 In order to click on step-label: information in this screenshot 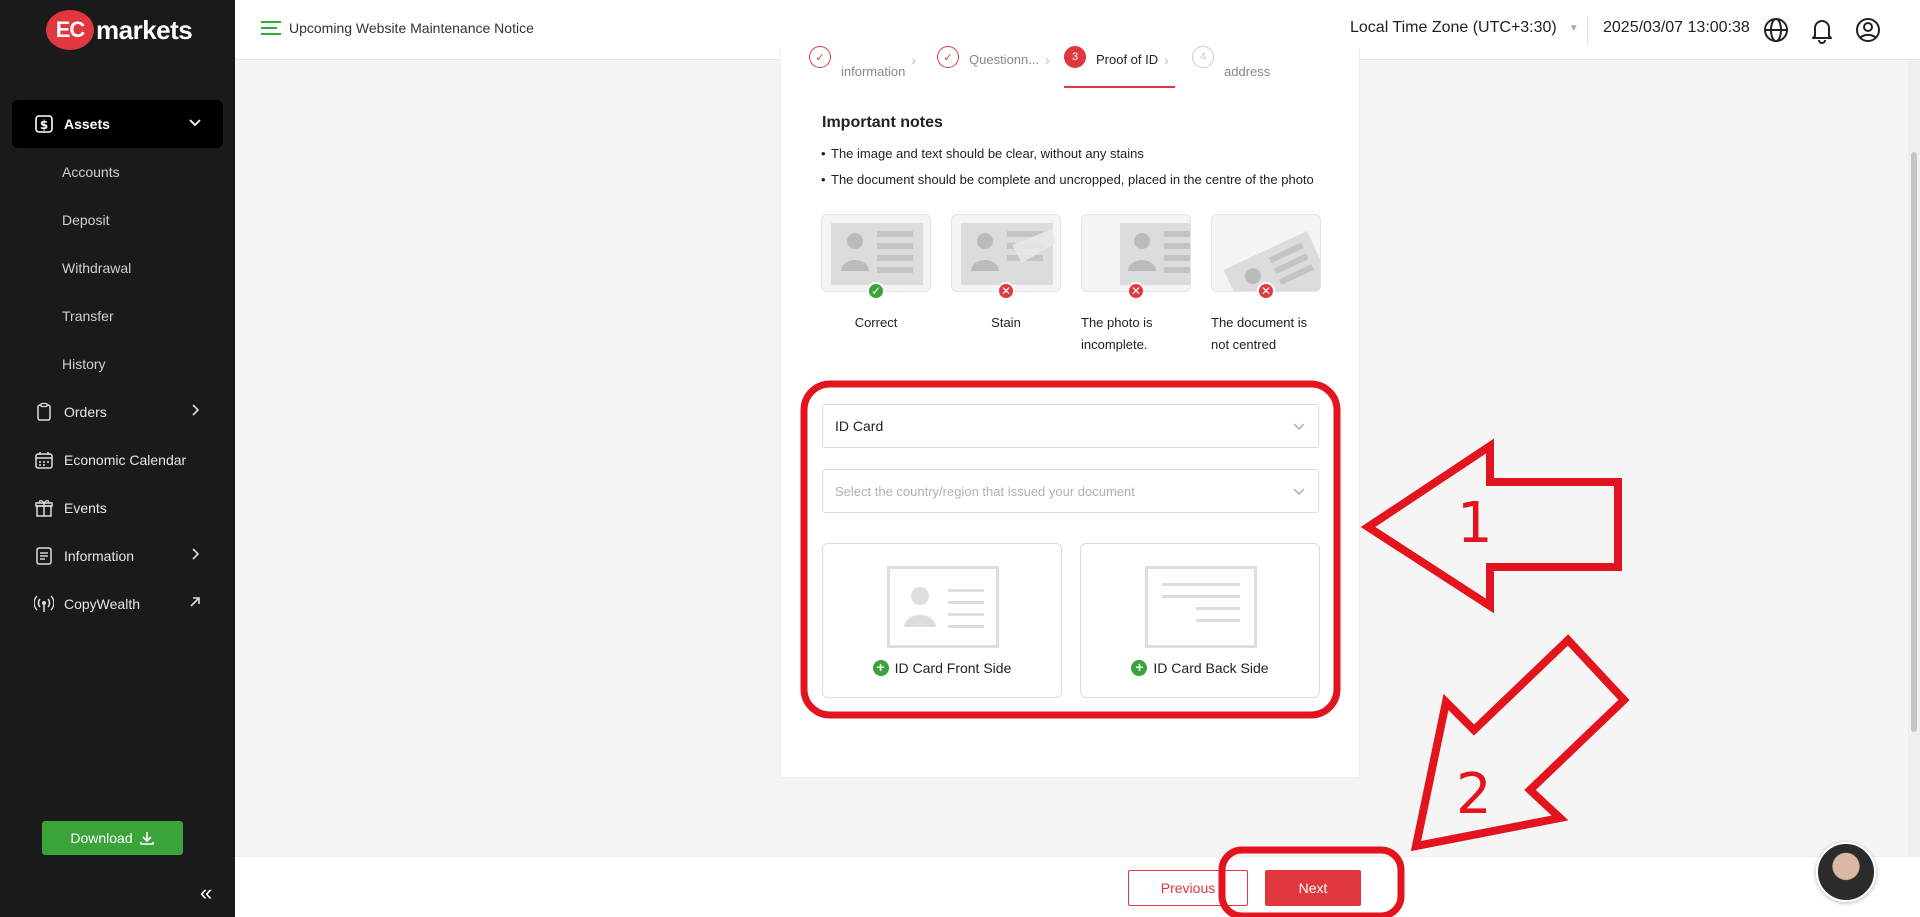, I will do `click(873, 71)`.